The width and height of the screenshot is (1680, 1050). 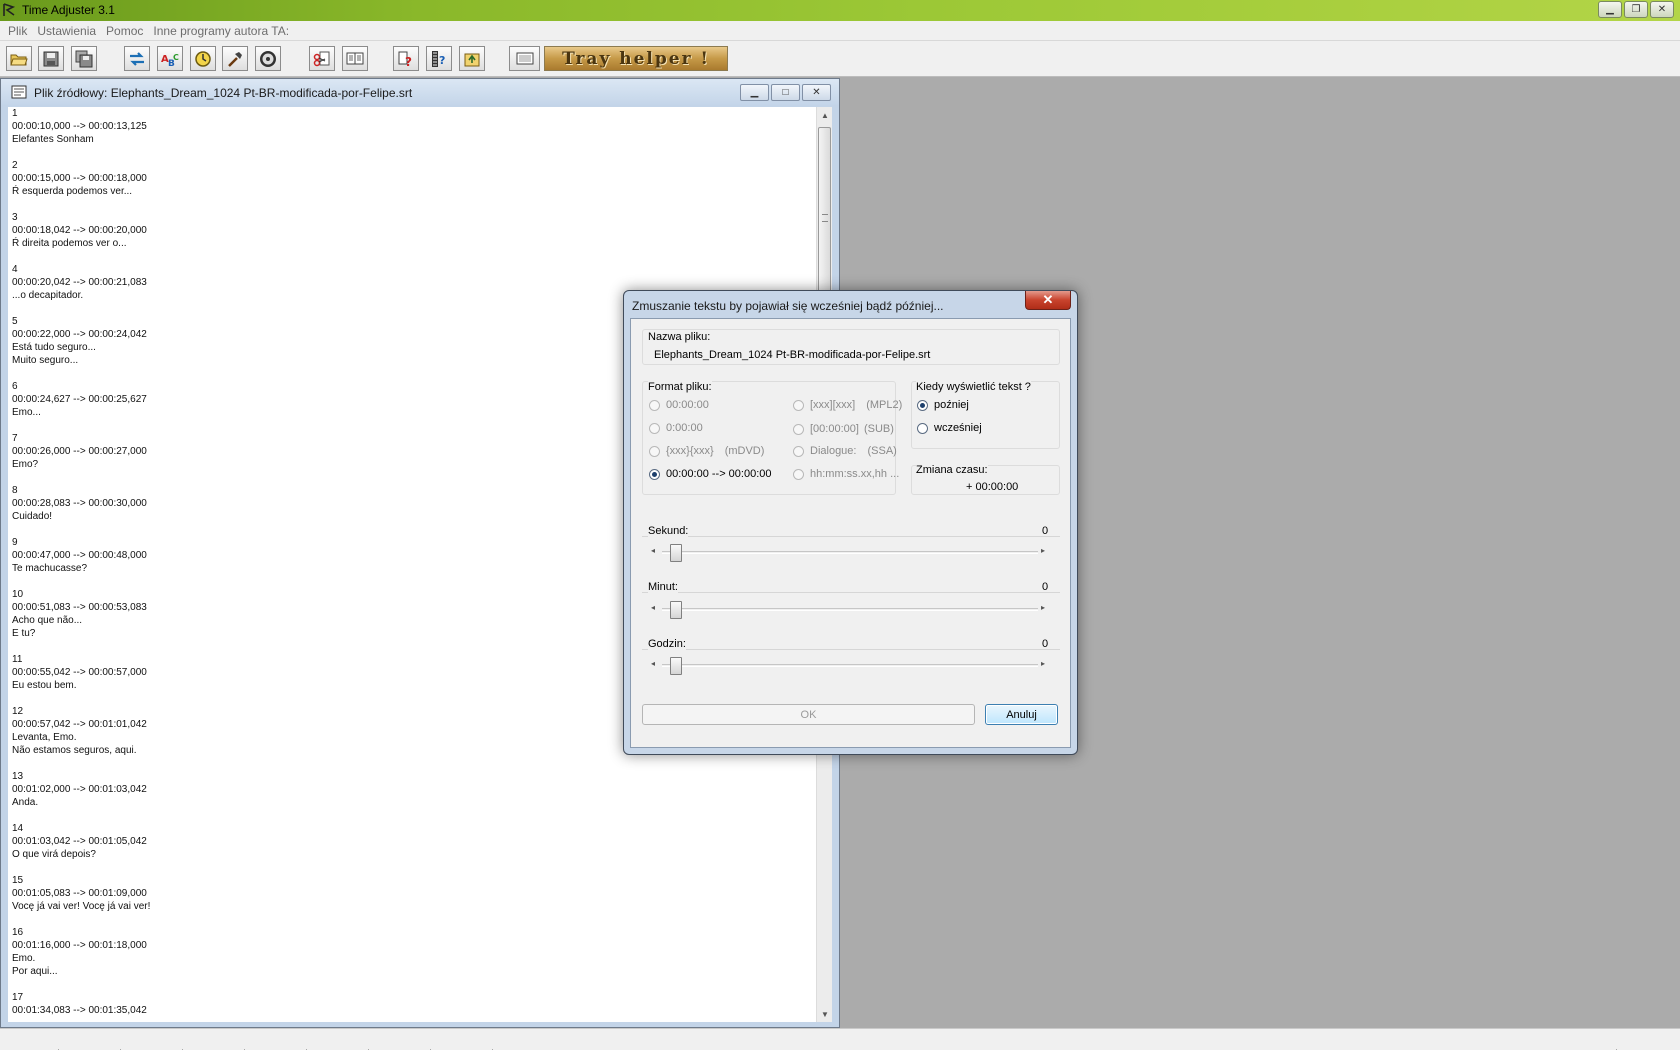 I want to click on save-all-icon, so click(x=84, y=58).